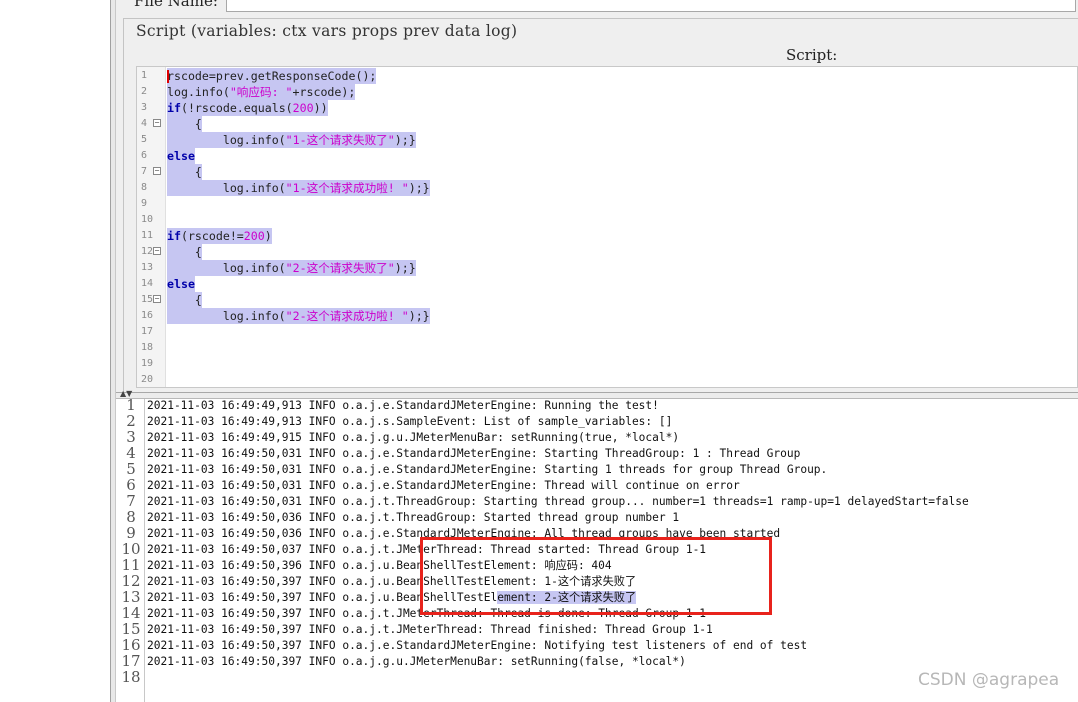 This screenshot has width=1078, height=702. Describe the element at coordinates (219, 236) in the screenshot. I see `code-text: if(rscode!=200)` at that location.